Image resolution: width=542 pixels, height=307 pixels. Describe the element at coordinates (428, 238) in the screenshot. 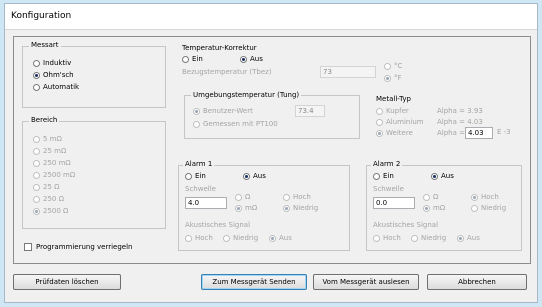

I see `alarm2-acoustic-niedrig: Niedrig` at that location.